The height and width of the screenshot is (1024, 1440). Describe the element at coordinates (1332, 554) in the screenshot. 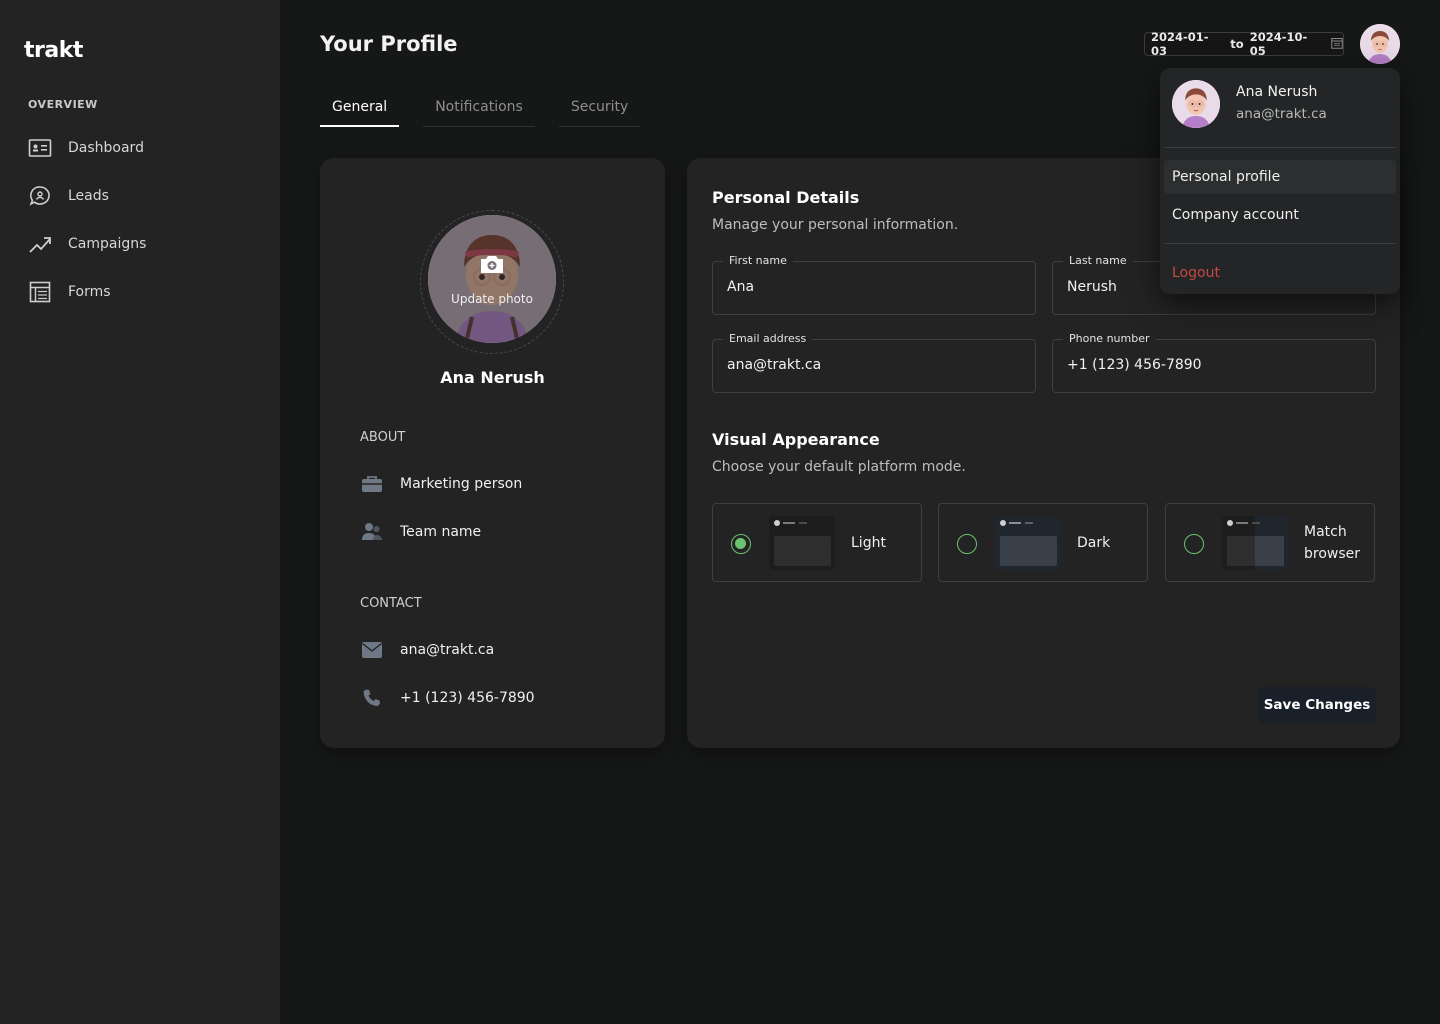

I see `mode-label-line2: browser` at that location.